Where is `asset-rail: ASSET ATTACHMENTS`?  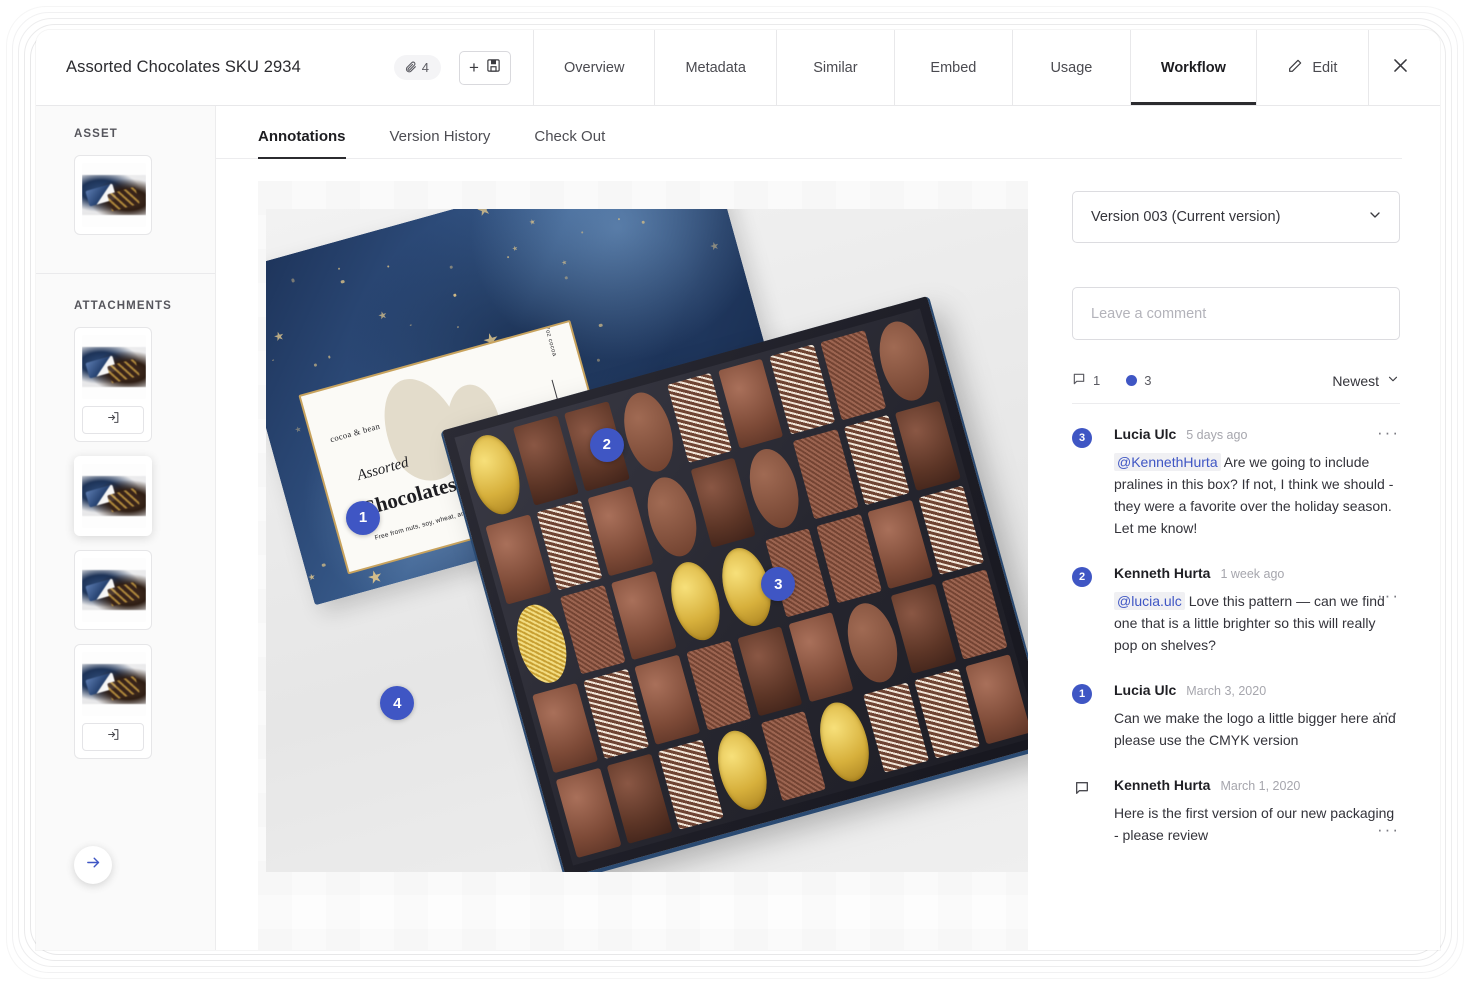 asset-rail: ASSET ATTACHMENTS is located at coordinates (126, 528).